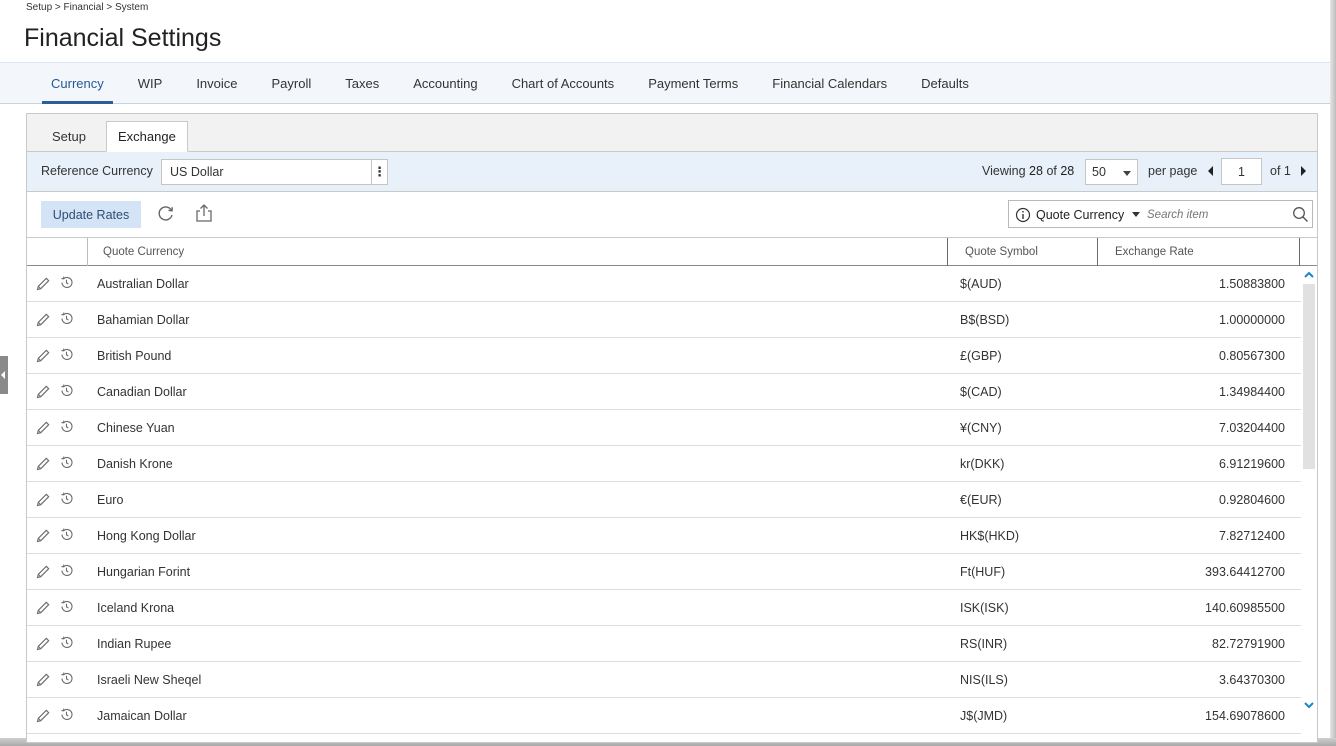 The height and width of the screenshot is (746, 1336). I want to click on viewing-total: 28, so click(1067, 171).